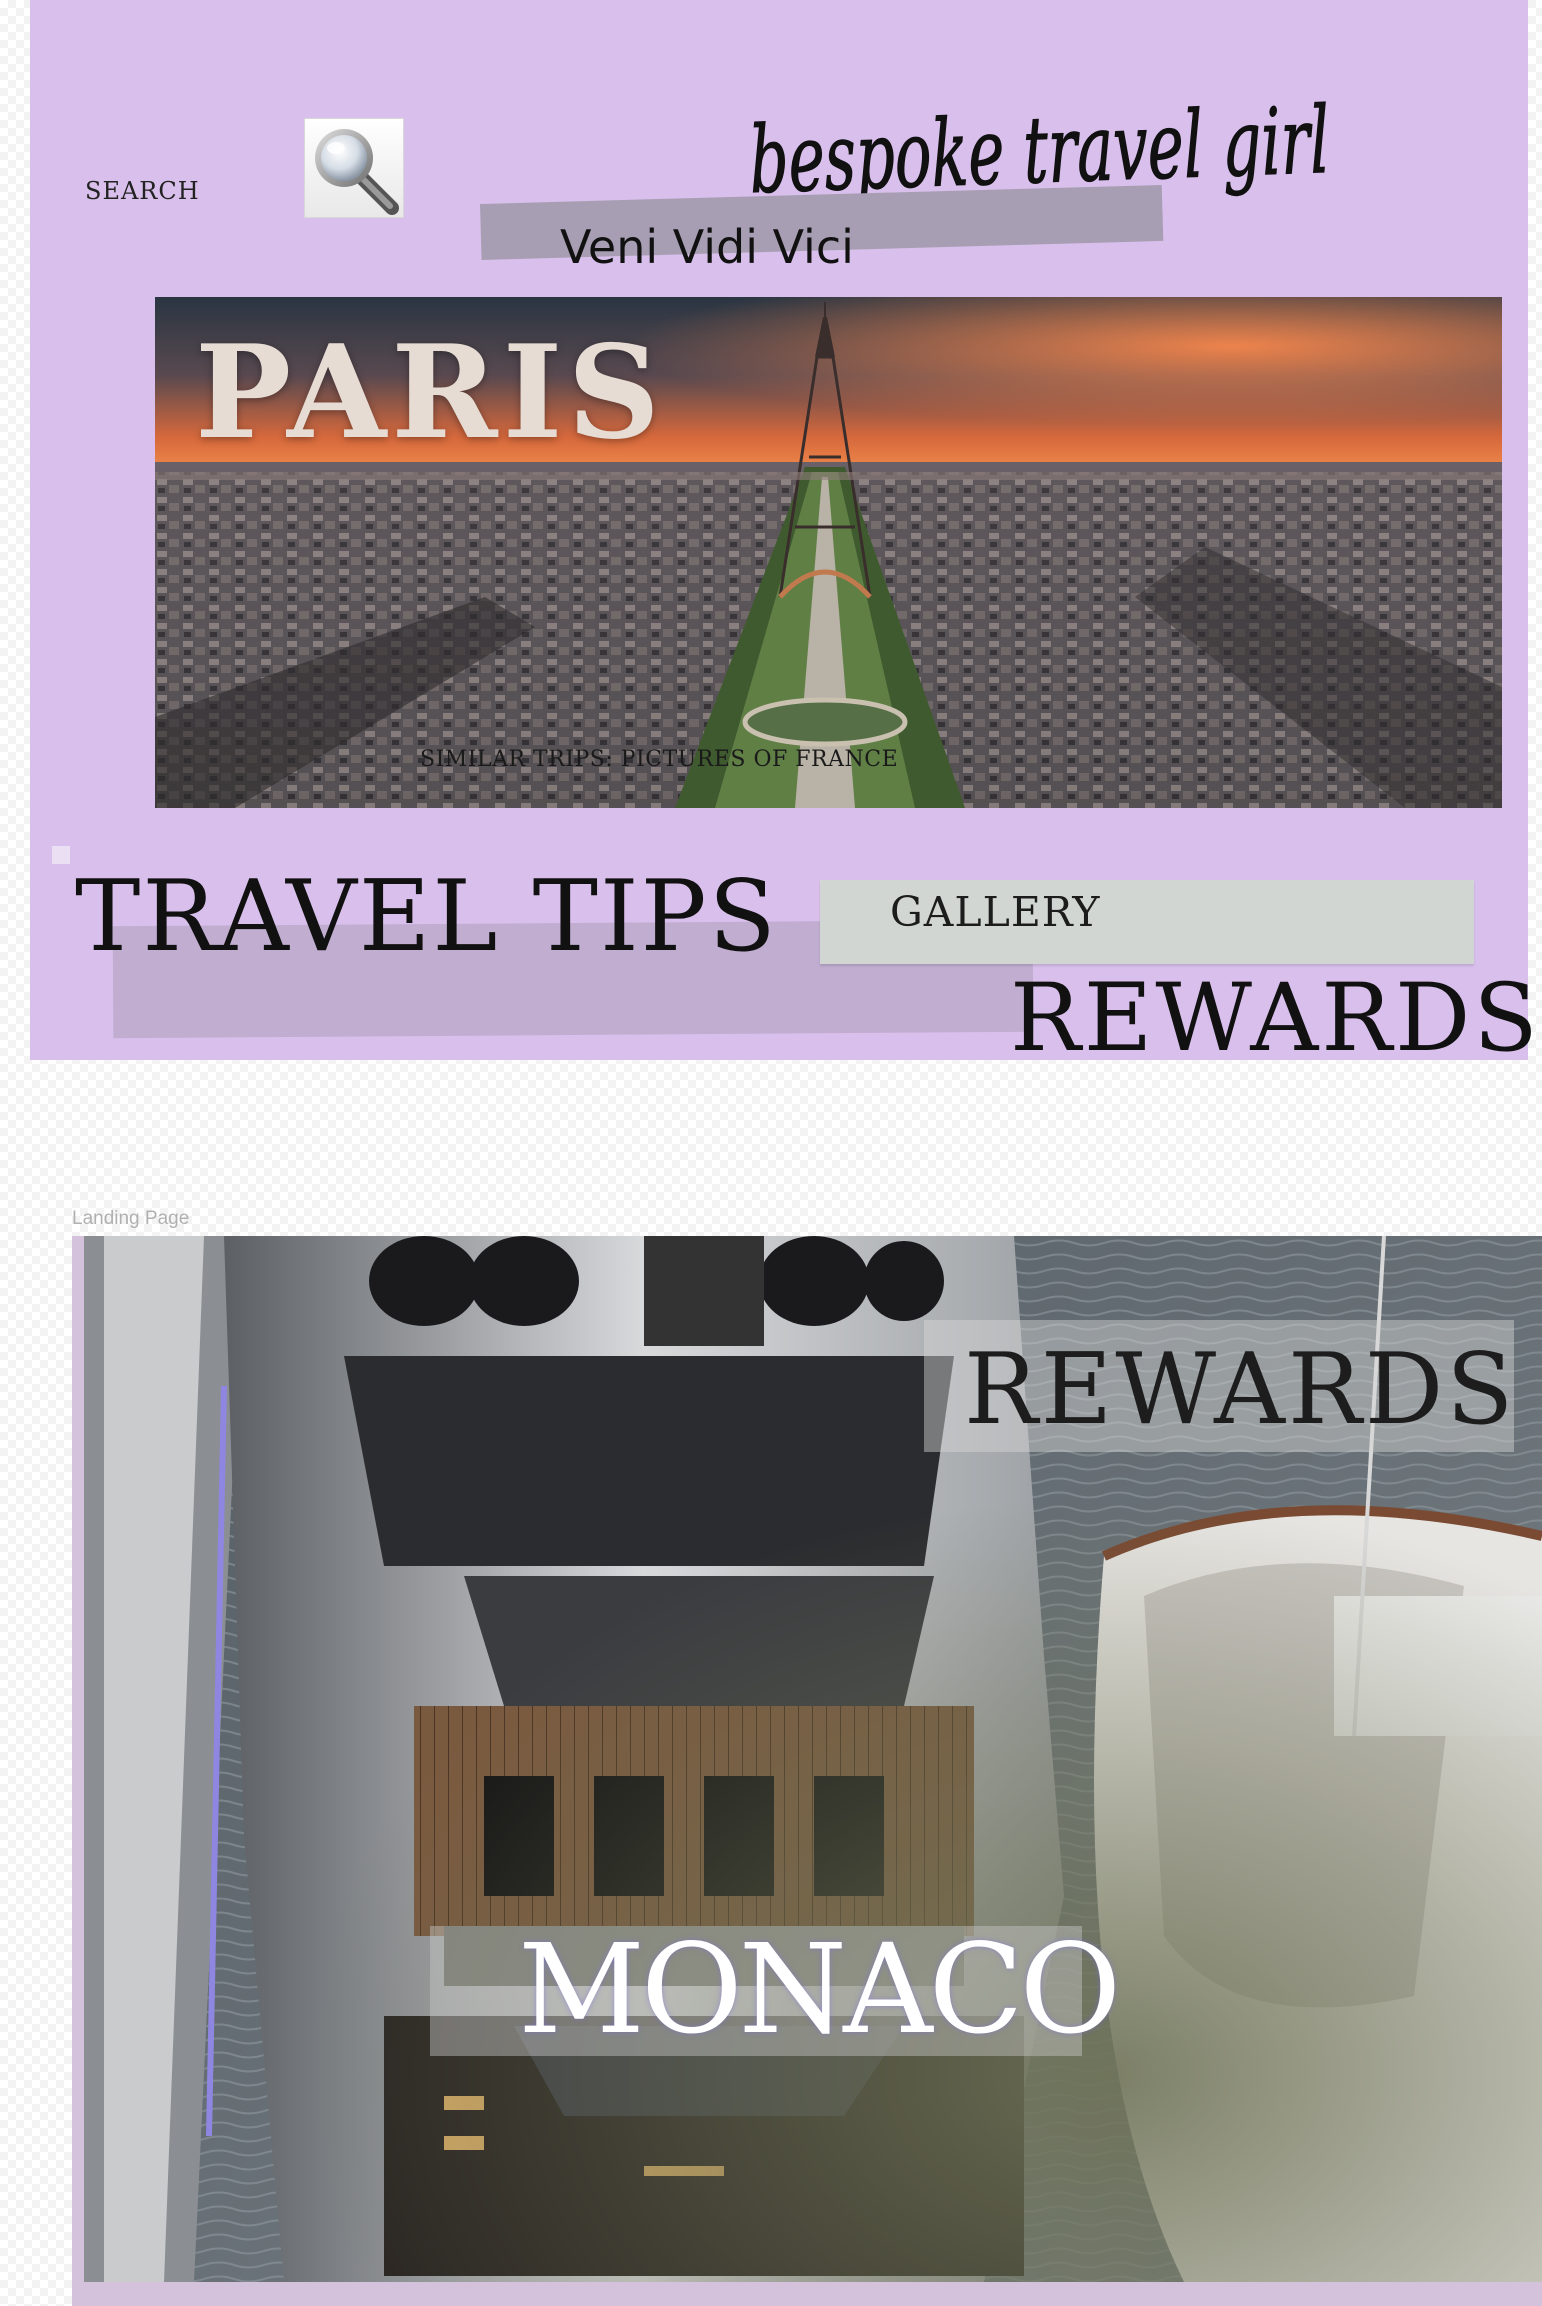 This screenshot has height=2306, width=1542. I want to click on similar-trips-link: SIMILAR TRIPS: PICTURES OF FRANCE, so click(659, 759).